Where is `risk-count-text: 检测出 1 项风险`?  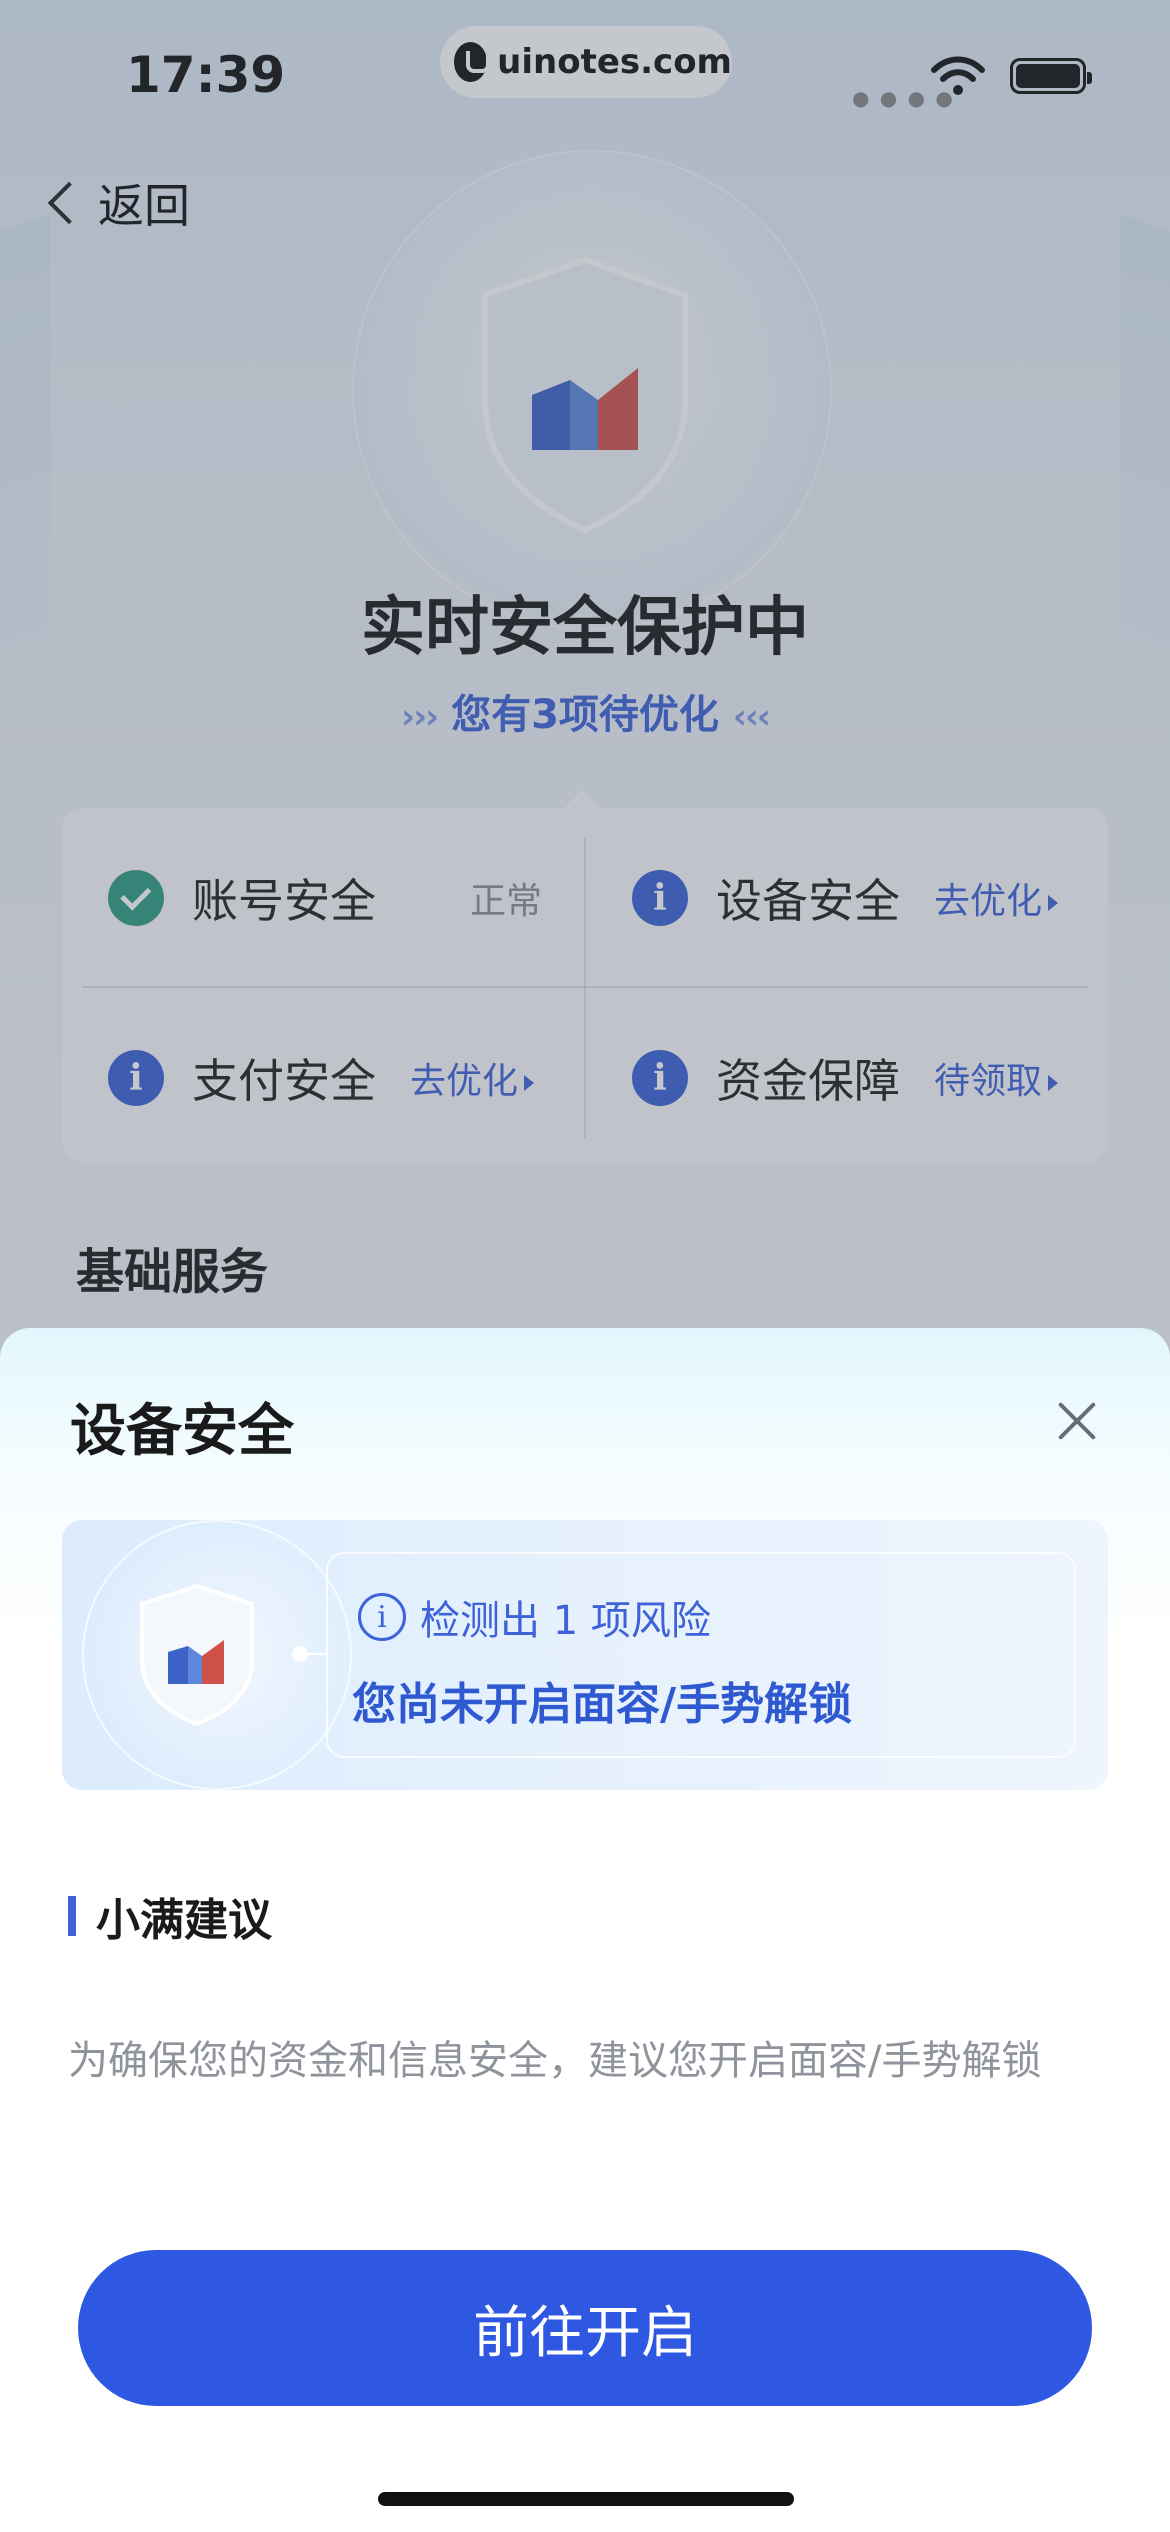
risk-count-text: 检测出 1 项风险 is located at coordinates (565, 1621).